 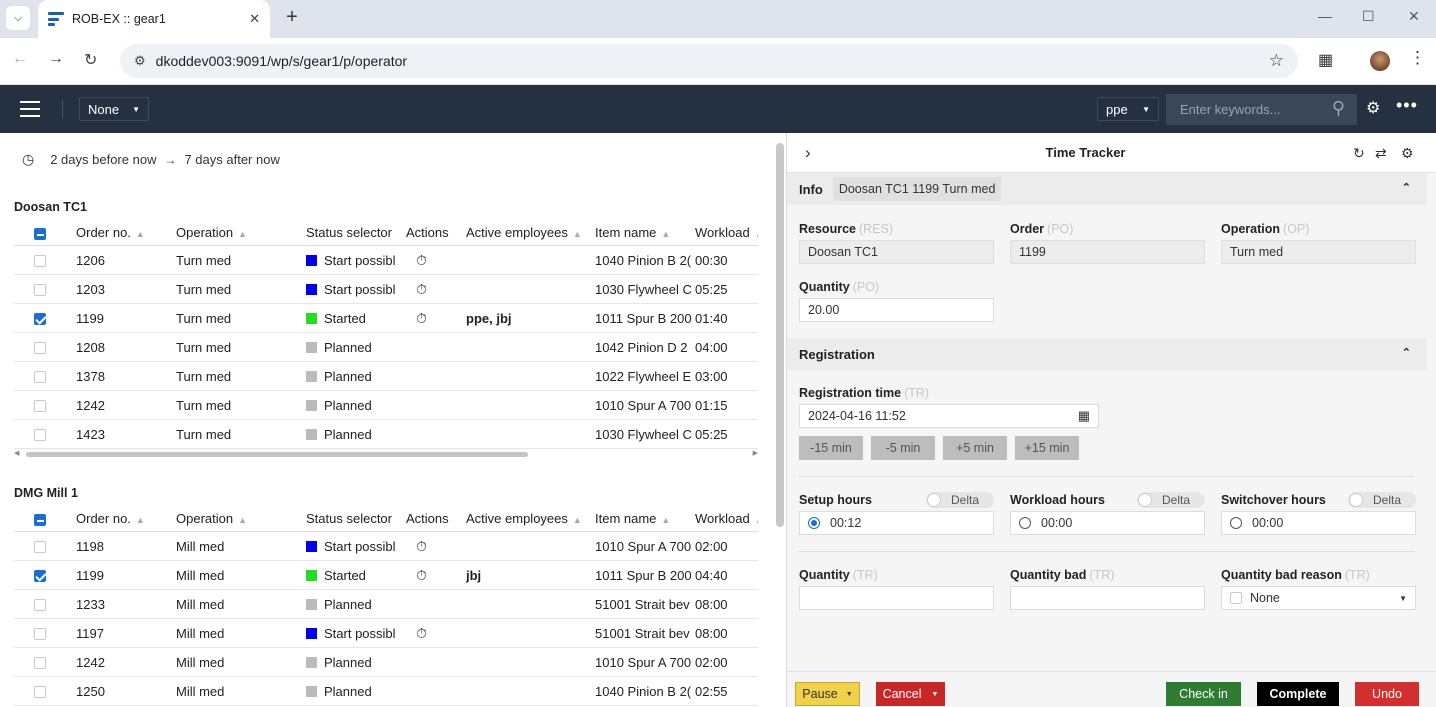 I want to click on bookmark-star-icon: ☆, so click(x=1276, y=61).